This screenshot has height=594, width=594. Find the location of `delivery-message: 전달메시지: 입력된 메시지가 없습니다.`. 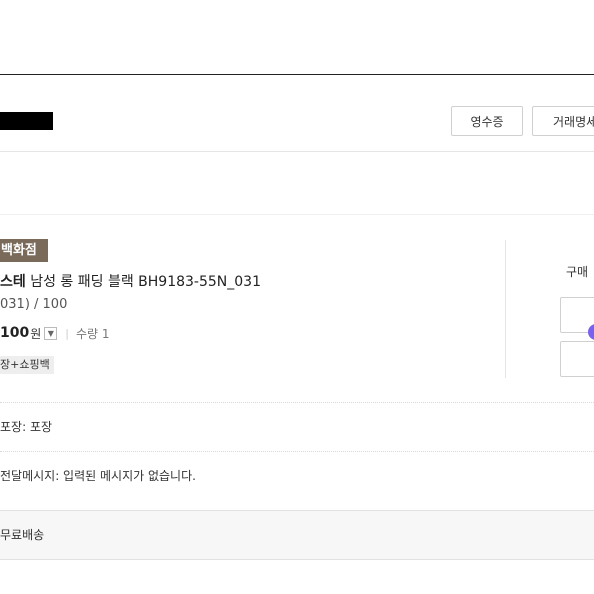

delivery-message: 전달메시지: 입력된 메시지가 없습니다. is located at coordinates (98, 476).